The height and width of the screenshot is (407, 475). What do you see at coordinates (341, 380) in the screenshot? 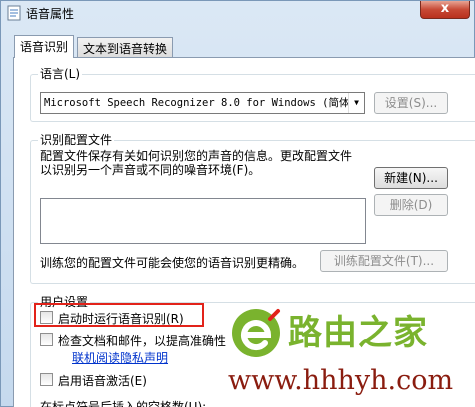
I see `watermark-url: www.hhhyh.com` at bounding box center [341, 380].